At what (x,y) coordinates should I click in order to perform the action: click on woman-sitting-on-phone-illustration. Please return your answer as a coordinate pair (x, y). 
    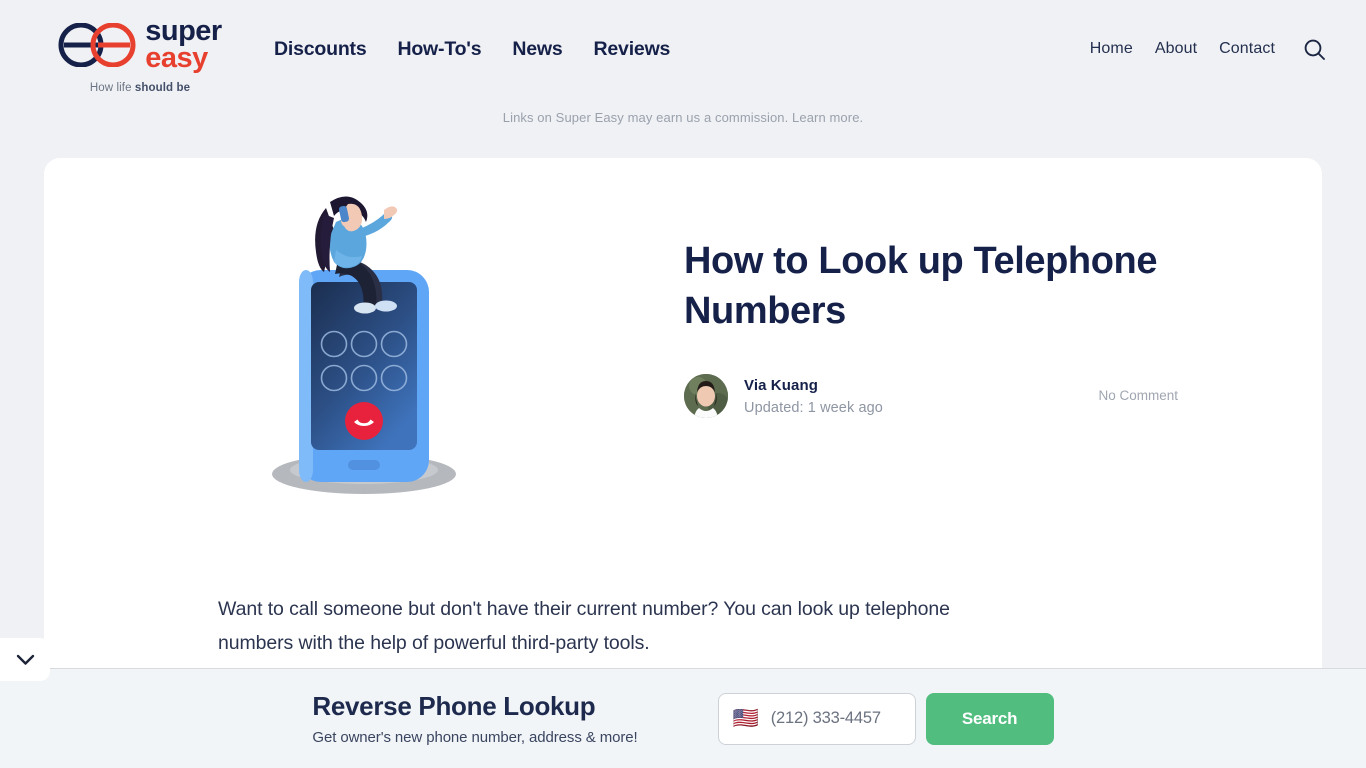
    Looking at the image, I should click on (364, 345).